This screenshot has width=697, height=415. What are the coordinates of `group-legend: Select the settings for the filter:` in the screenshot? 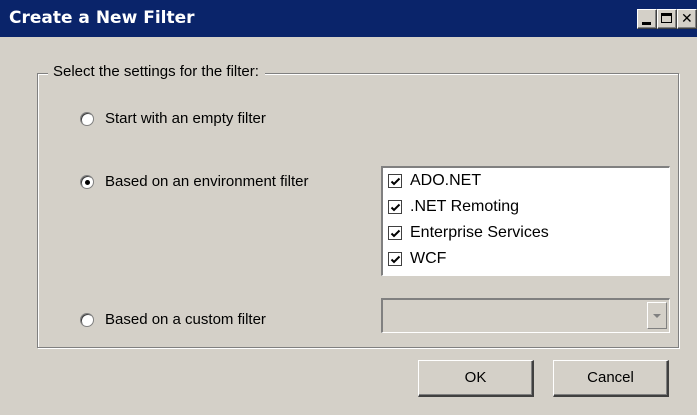 It's located at (156, 72).